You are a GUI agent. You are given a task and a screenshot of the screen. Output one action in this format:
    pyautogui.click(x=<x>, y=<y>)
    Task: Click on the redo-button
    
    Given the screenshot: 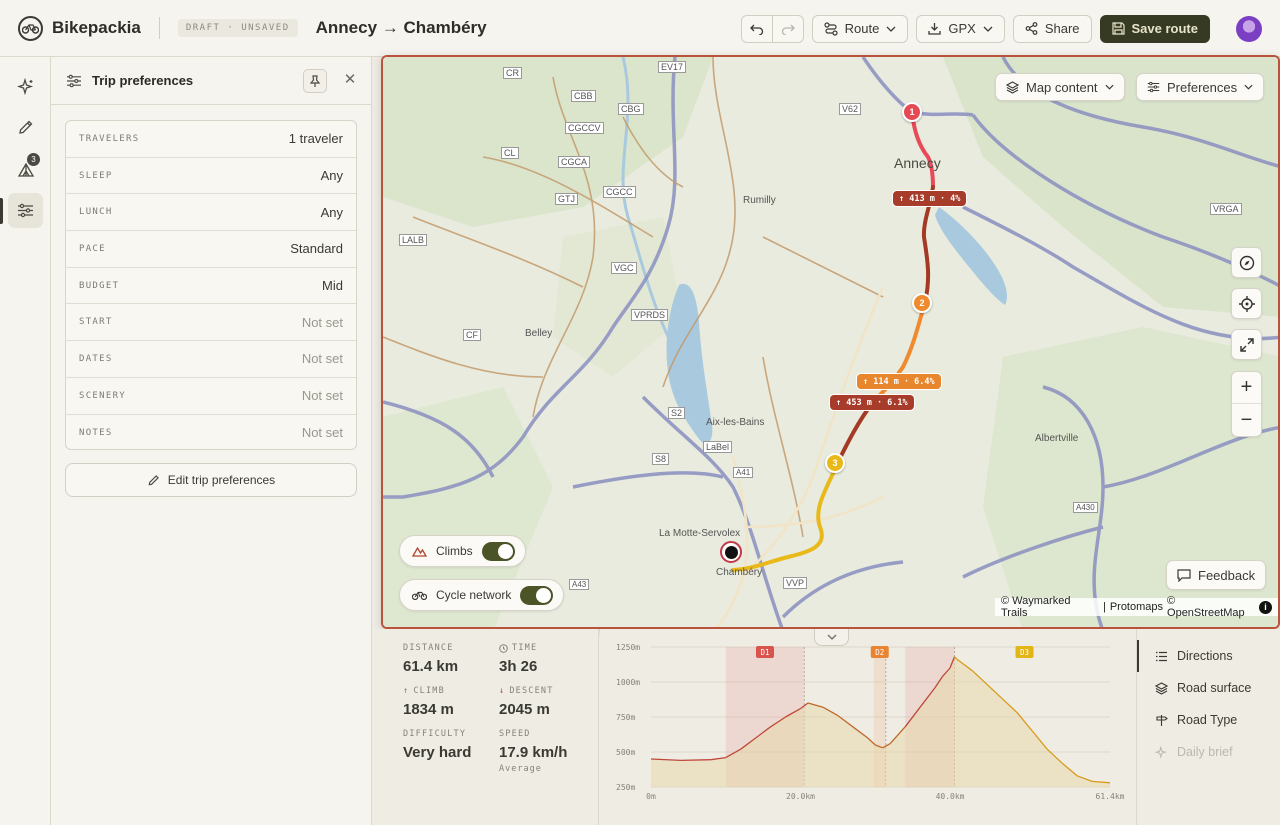 What is the action you would take?
    pyautogui.click(x=788, y=28)
    